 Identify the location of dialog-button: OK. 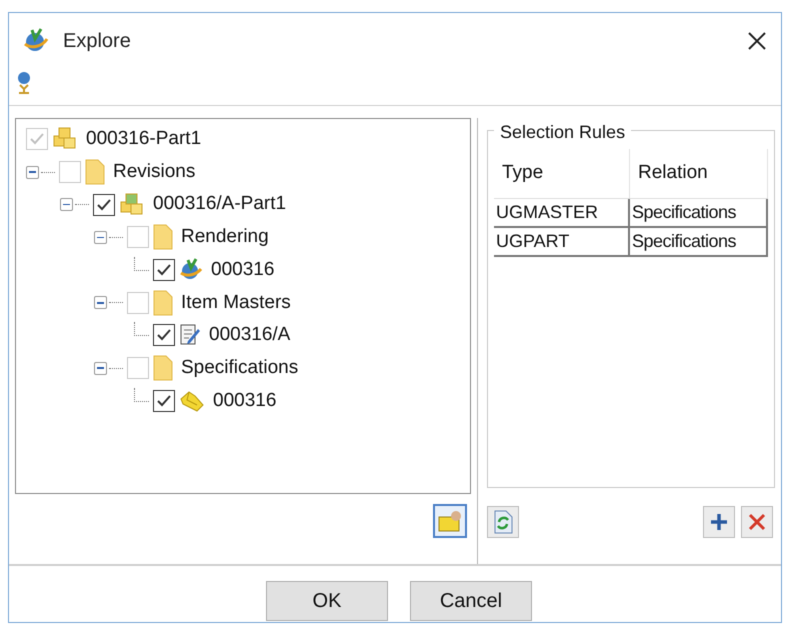
(327, 601).